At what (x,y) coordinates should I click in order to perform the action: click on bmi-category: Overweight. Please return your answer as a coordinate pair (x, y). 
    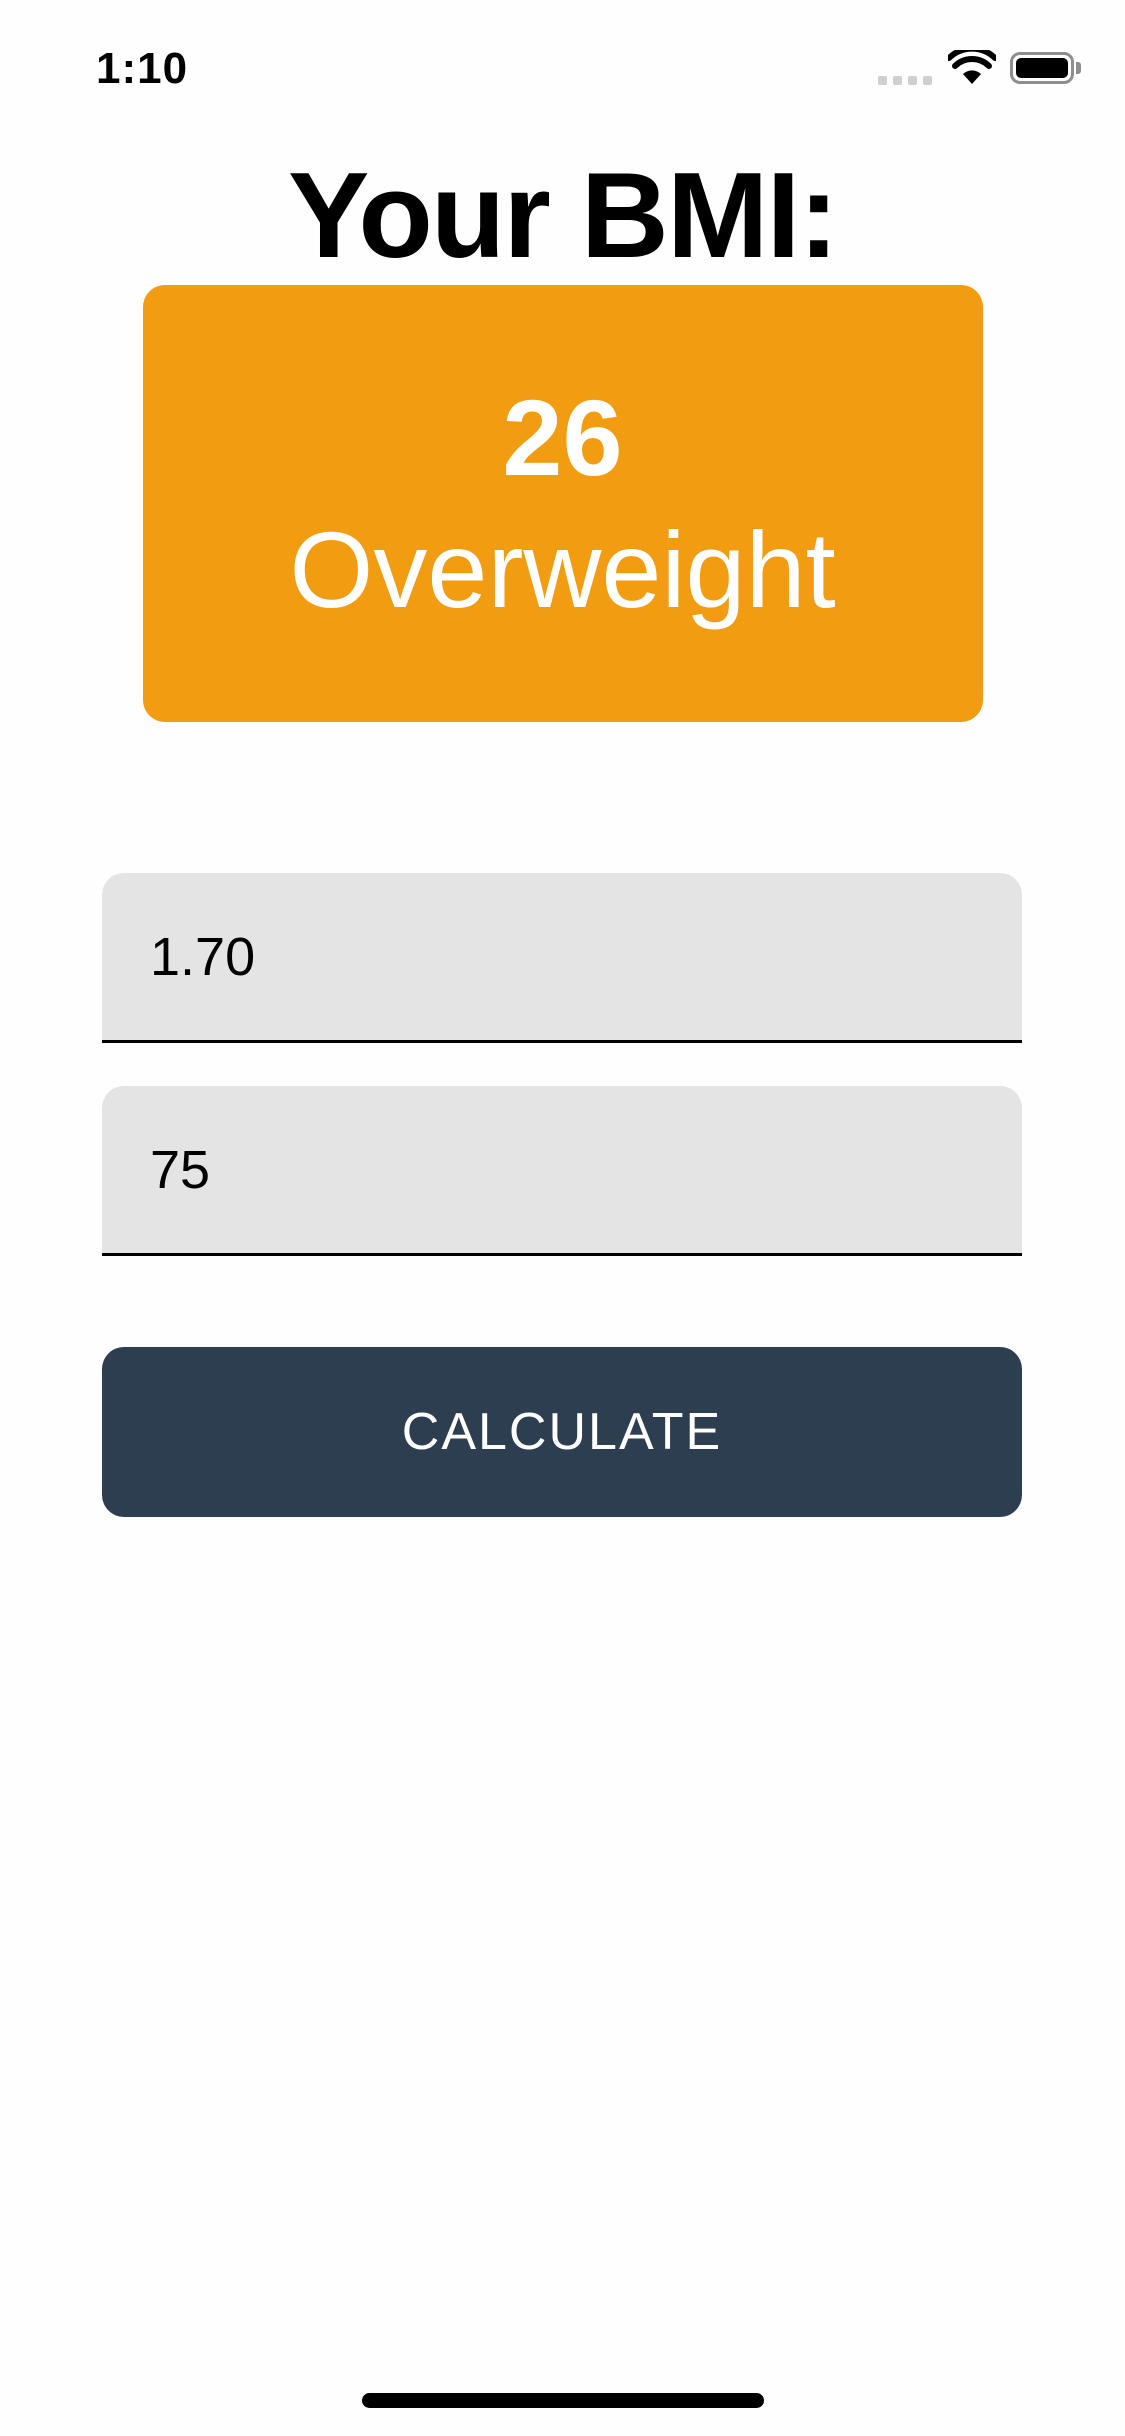
    Looking at the image, I should click on (562, 569).